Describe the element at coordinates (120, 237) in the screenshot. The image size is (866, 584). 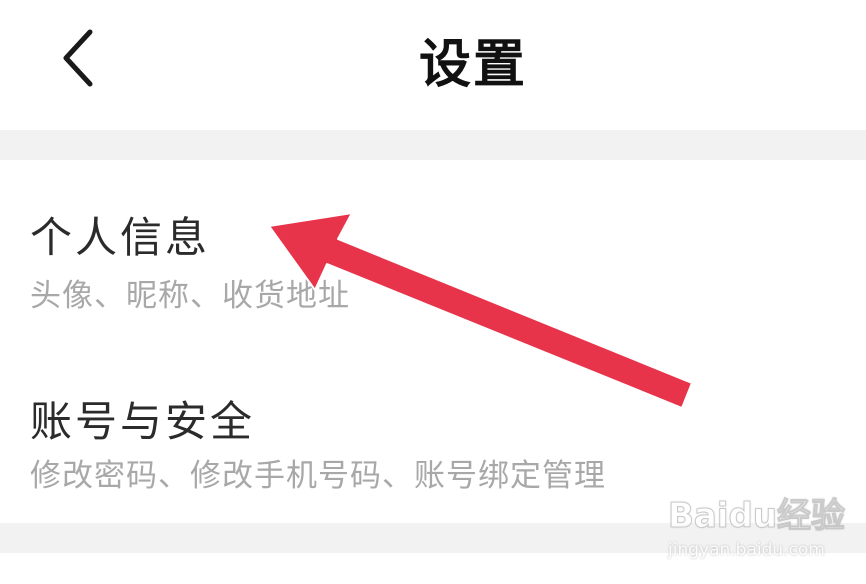
I see `settings-item-title: 个人信息` at that location.